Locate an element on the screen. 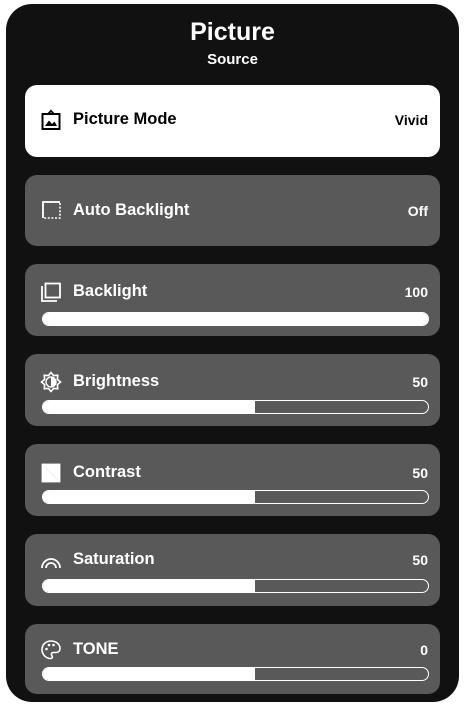  menu-item-backlight: Backlight 100 is located at coordinates (232, 300).